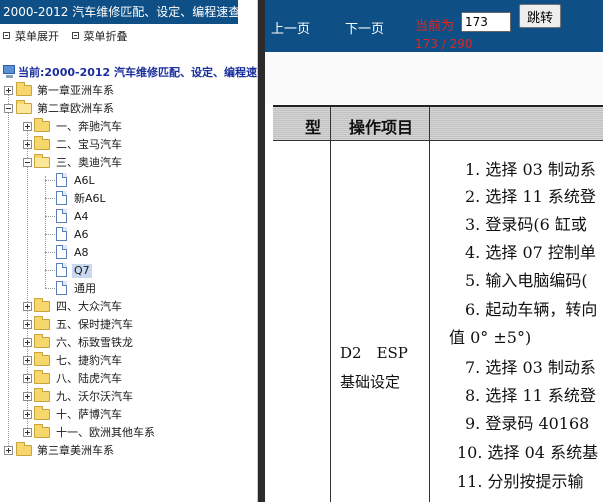  What do you see at coordinates (128, 127) in the screenshot?
I see `tree-item-benz: 一、奔驰汽车` at bounding box center [128, 127].